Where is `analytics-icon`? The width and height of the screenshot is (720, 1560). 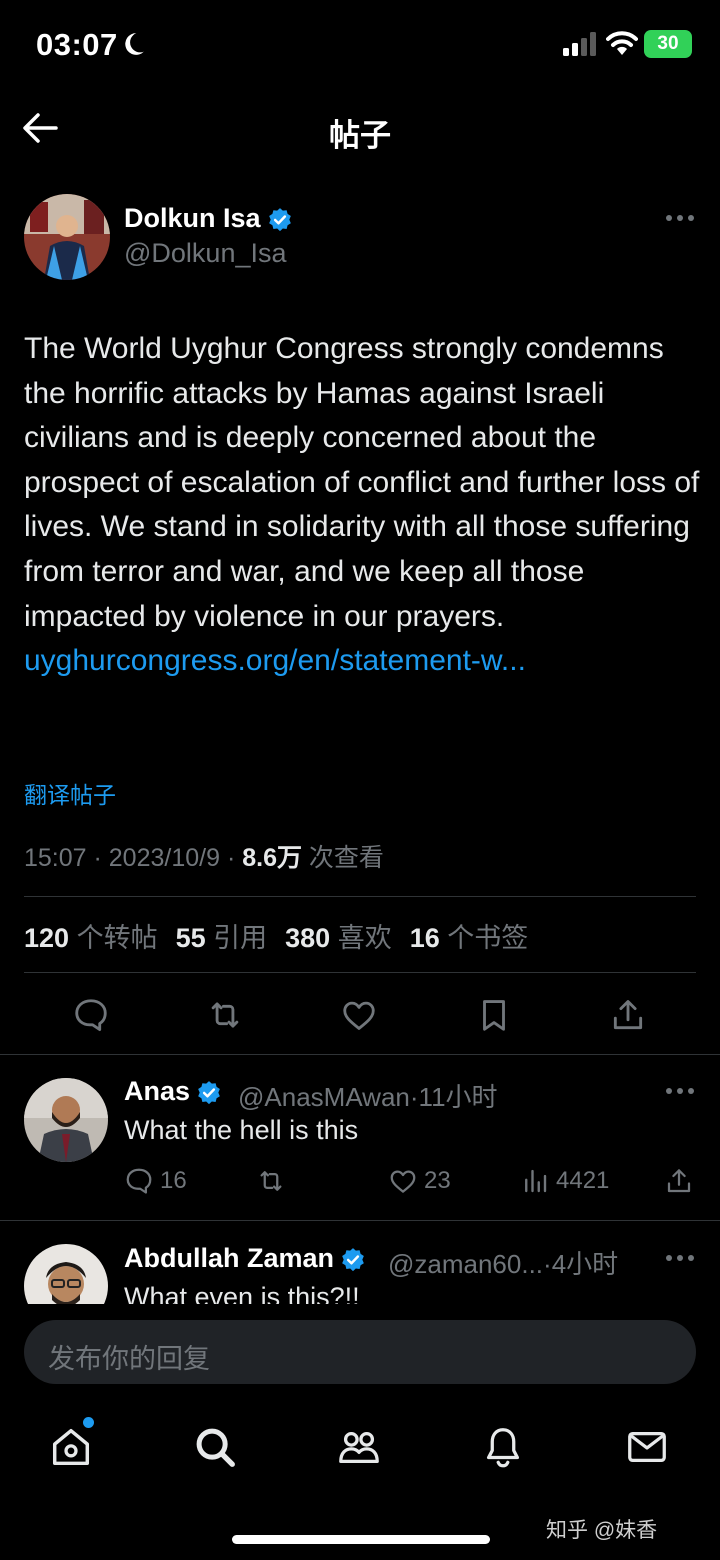
analytics-icon is located at coordinates (536, 1180).